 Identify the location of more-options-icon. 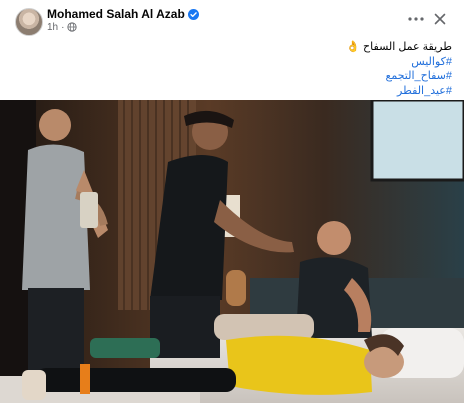
(416, 19).